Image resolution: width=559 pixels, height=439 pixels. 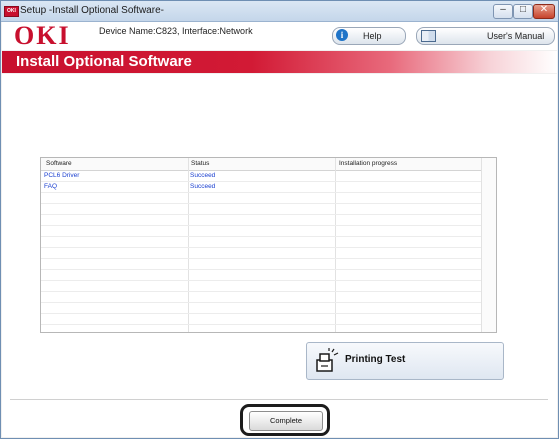 I want to click on software-cell: FAQ, so click(x=51, y=186).